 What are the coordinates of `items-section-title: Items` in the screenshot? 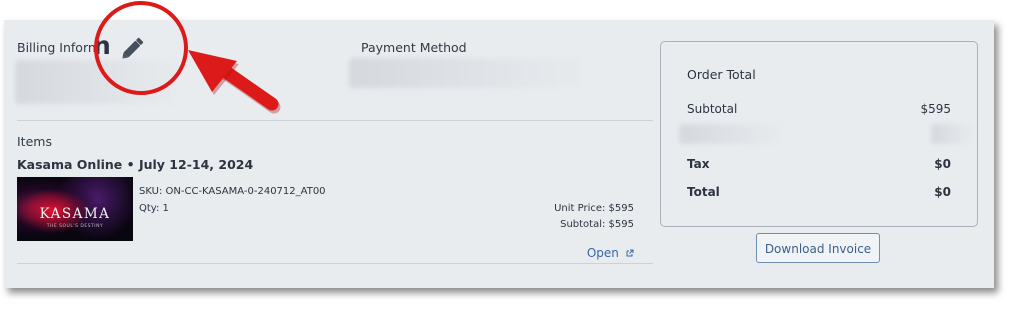 It's located at (34, 141).